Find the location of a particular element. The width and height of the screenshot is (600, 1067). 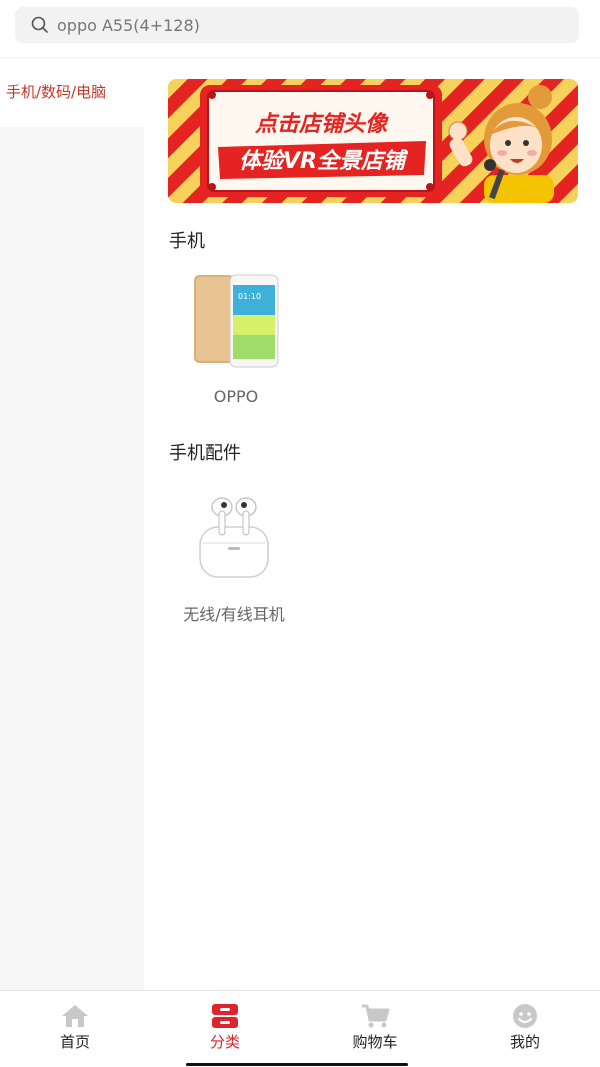

sidebar-item-label: 手机/数码/电脑 is located at coordinates (56, 92).